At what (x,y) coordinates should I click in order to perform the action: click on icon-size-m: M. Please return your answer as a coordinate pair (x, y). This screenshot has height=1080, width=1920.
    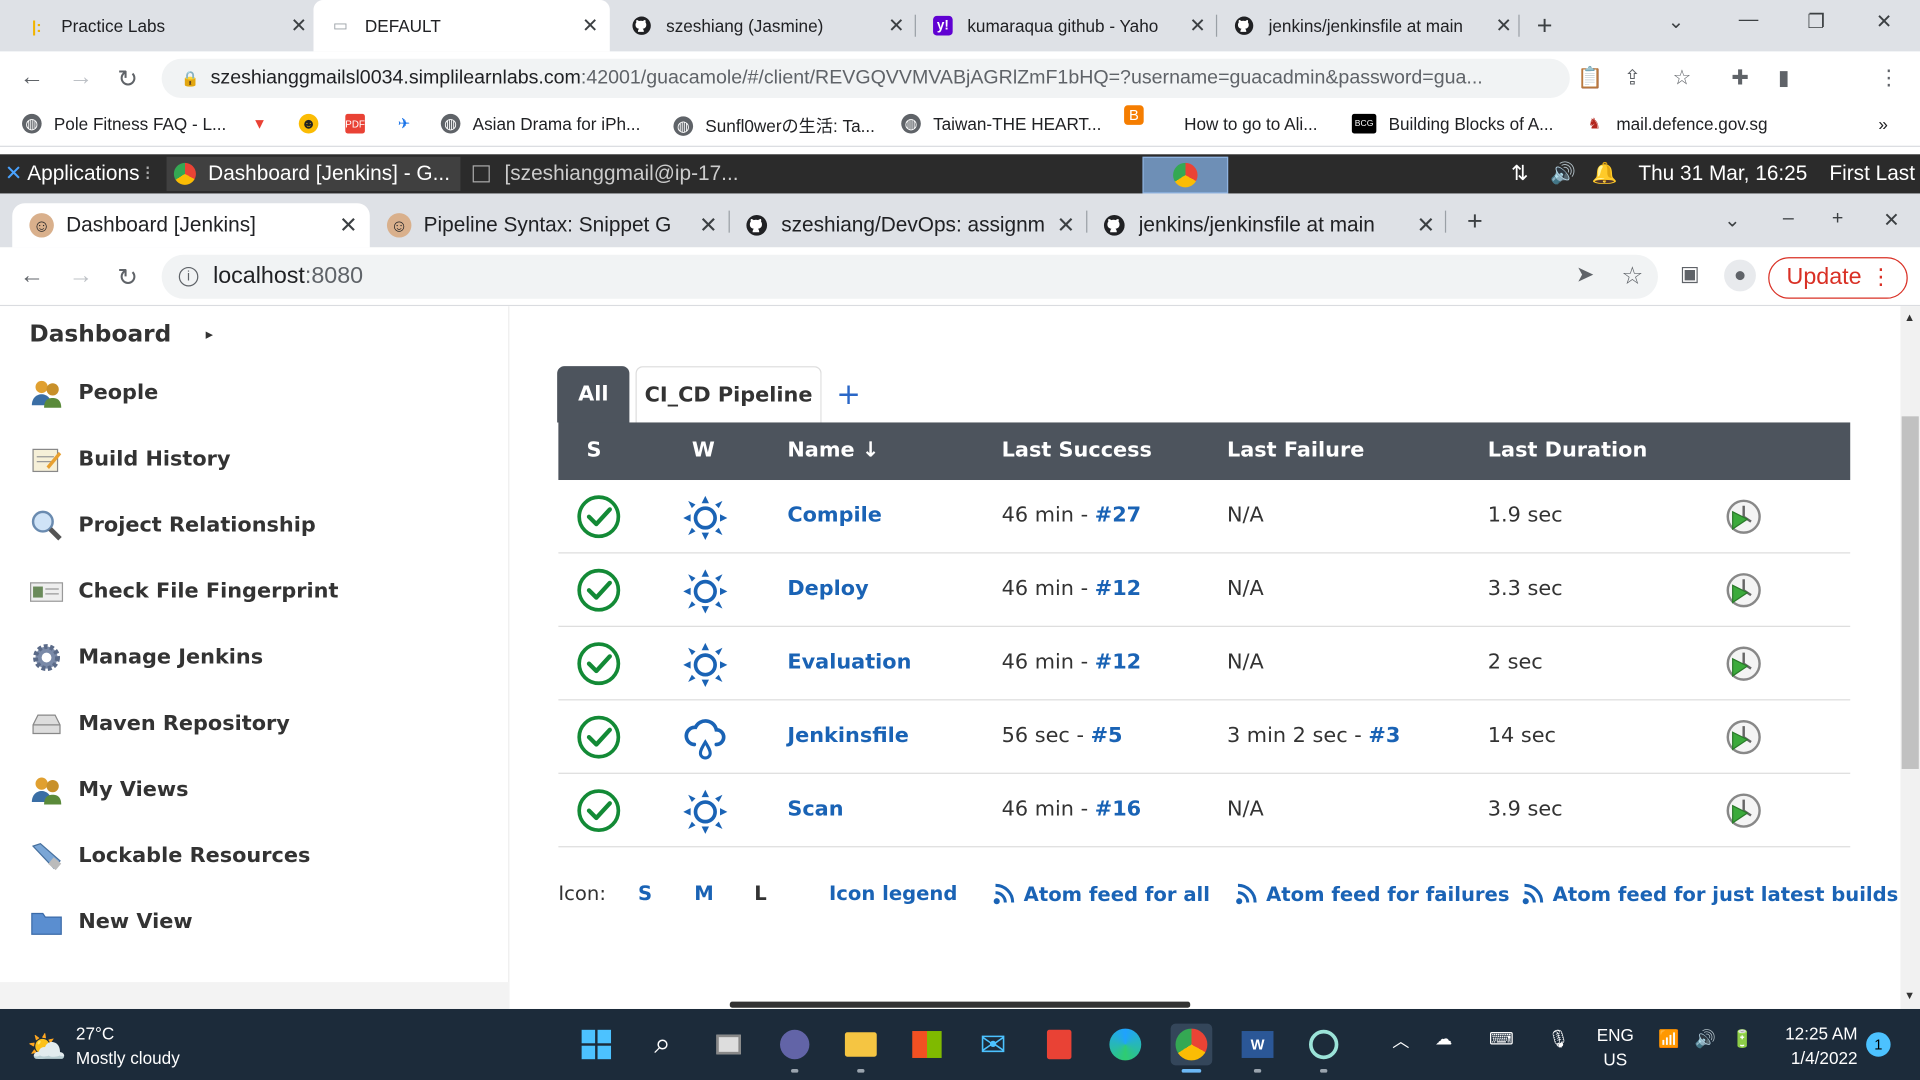
    Looking at the image, I should click on (703, 893).